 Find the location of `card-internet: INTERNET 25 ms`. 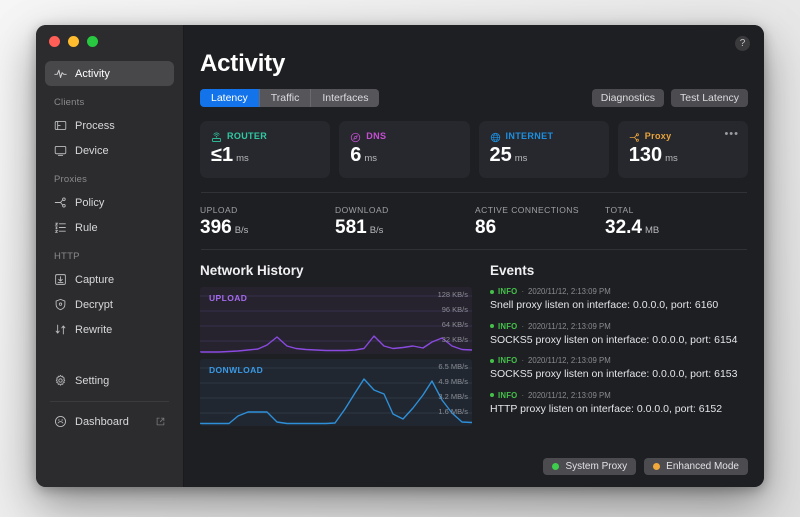

card-internet: INTERNET 25 ms is located at coordinates (543, 149).